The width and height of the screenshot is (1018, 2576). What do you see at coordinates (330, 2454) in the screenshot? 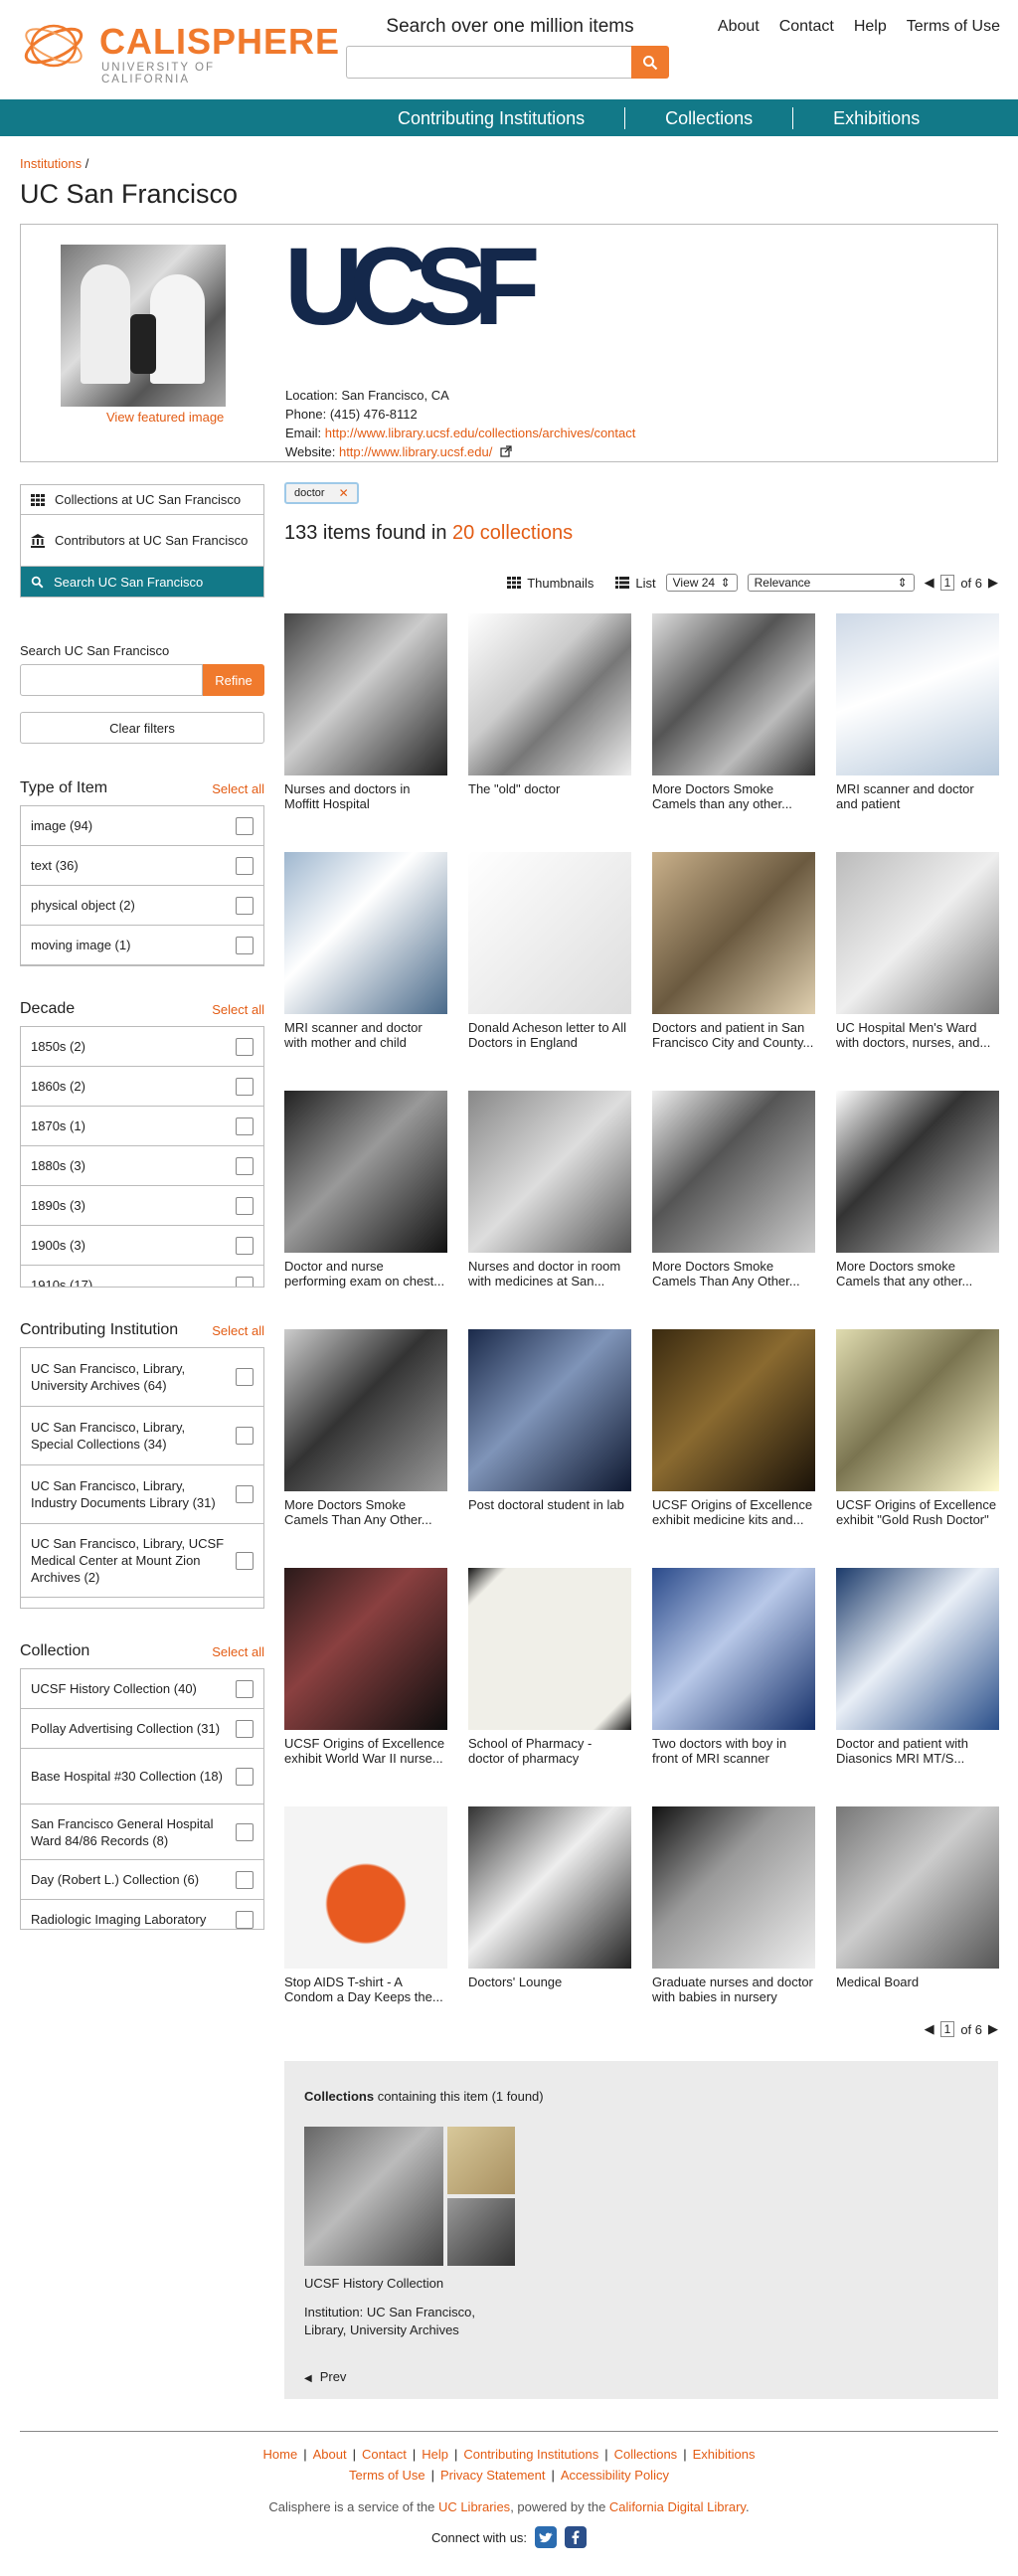
I see `footer-link: About` at bounding box center [330, 2454].